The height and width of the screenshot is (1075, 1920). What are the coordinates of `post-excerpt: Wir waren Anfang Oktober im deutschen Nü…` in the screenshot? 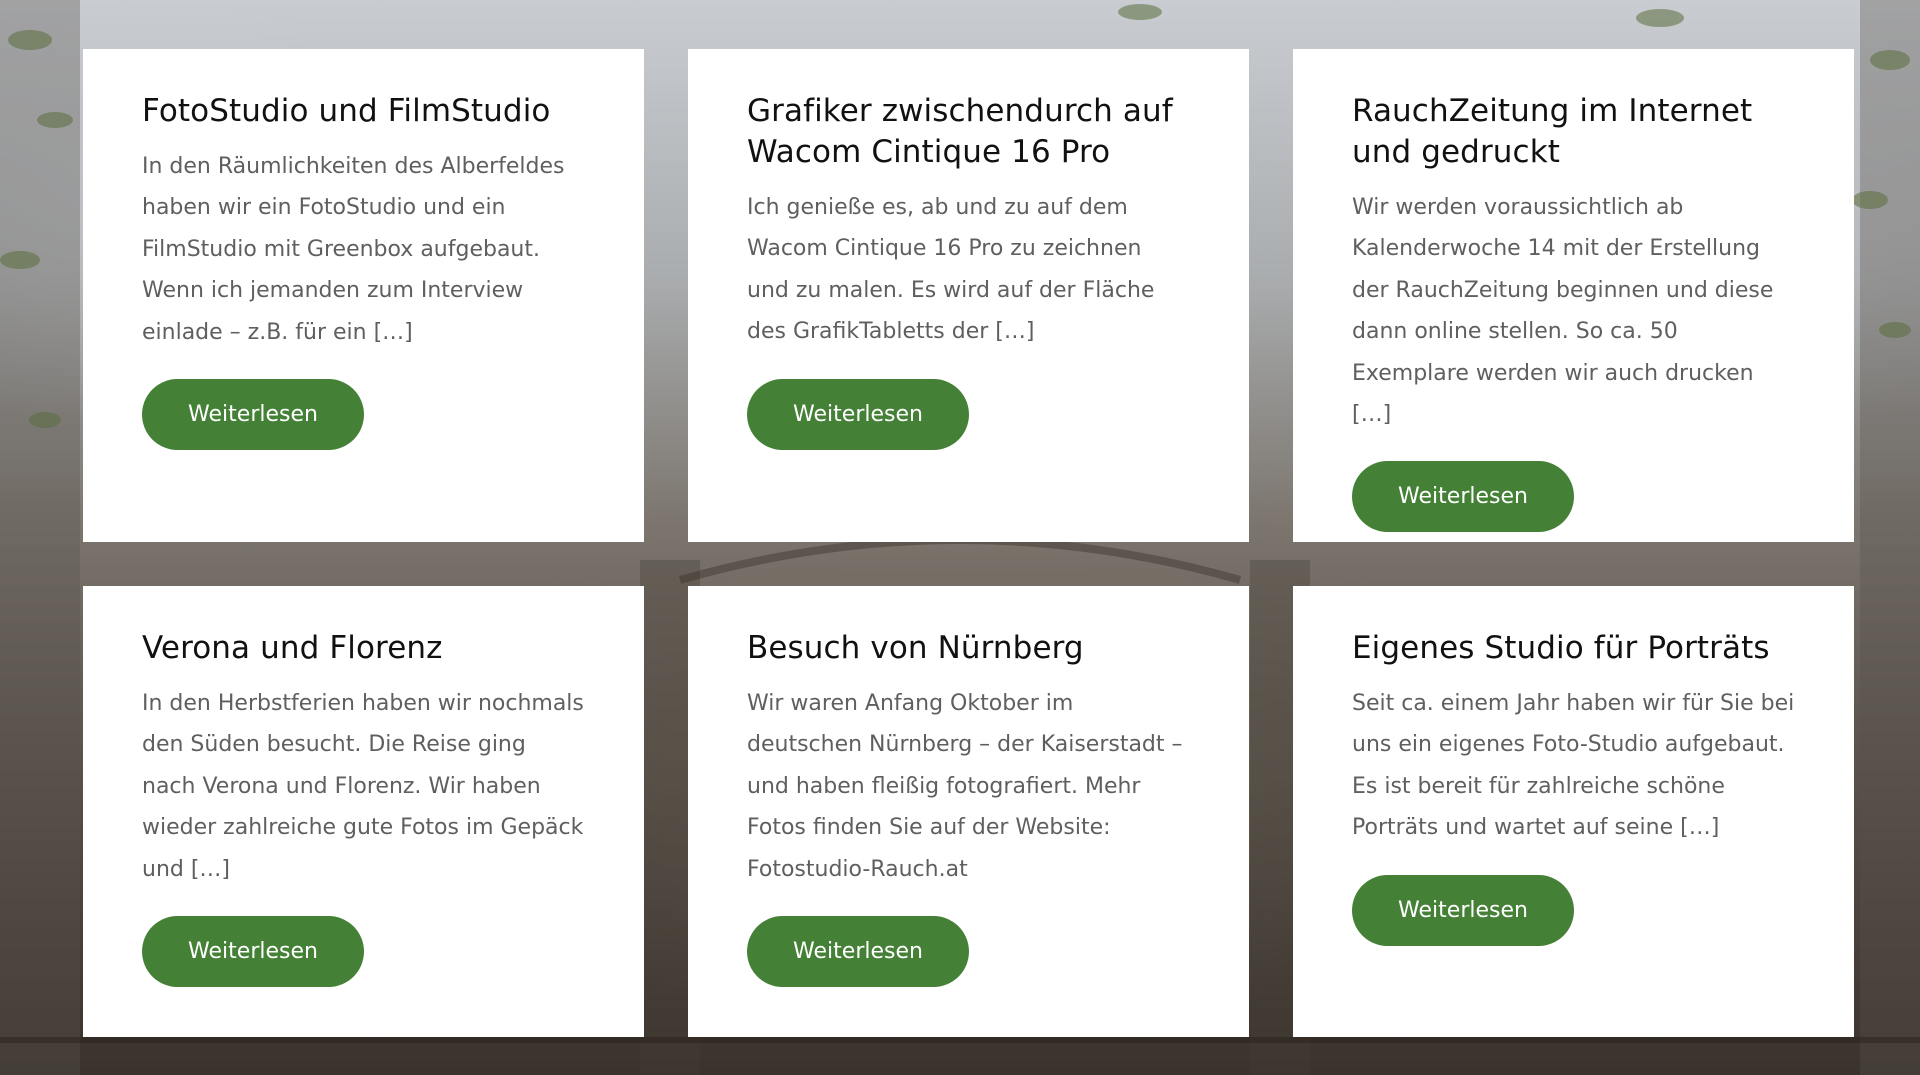 It's located at (965, 786).